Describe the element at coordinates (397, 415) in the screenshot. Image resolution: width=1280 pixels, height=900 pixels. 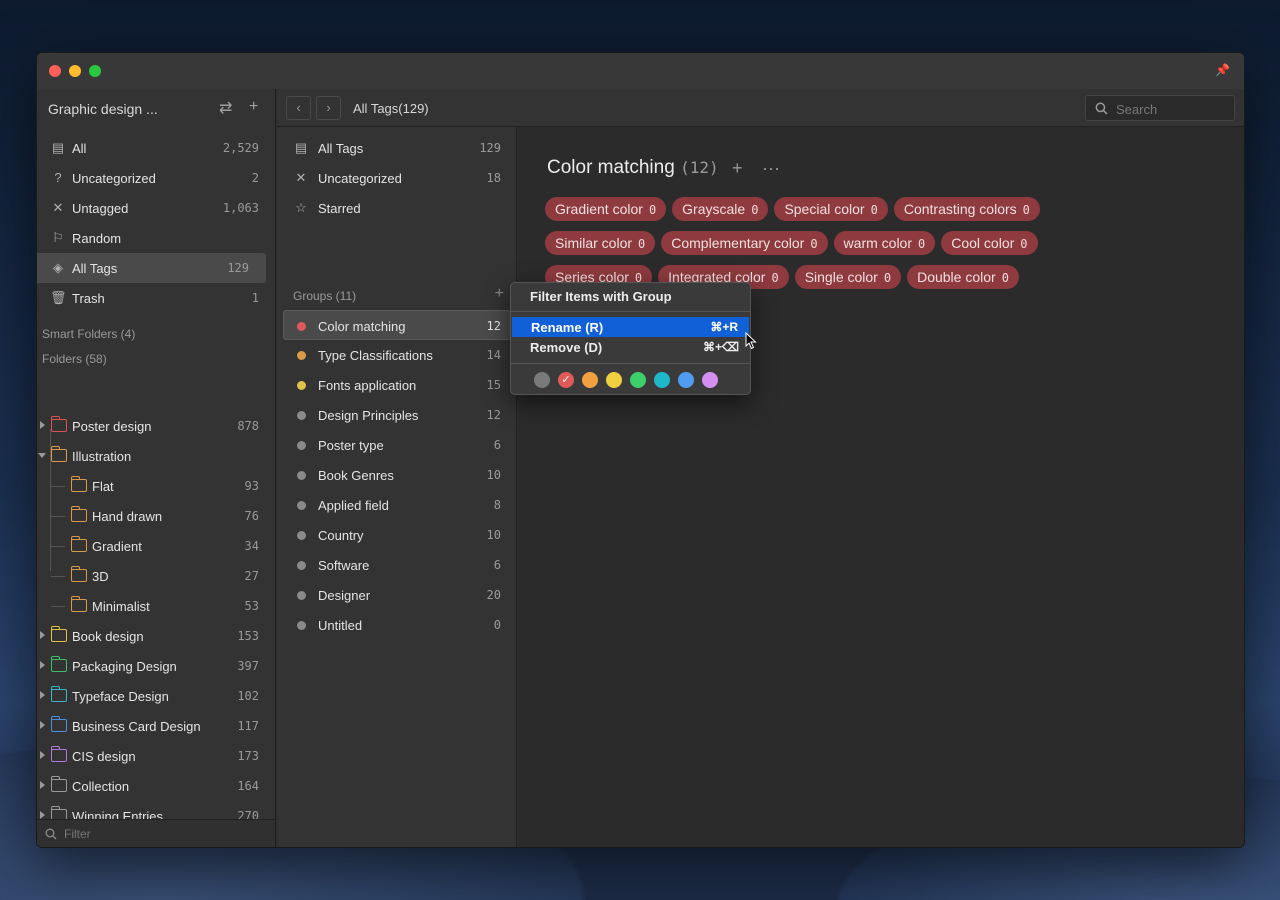
I see `tag-group-item: Design Principles 12` at that location.